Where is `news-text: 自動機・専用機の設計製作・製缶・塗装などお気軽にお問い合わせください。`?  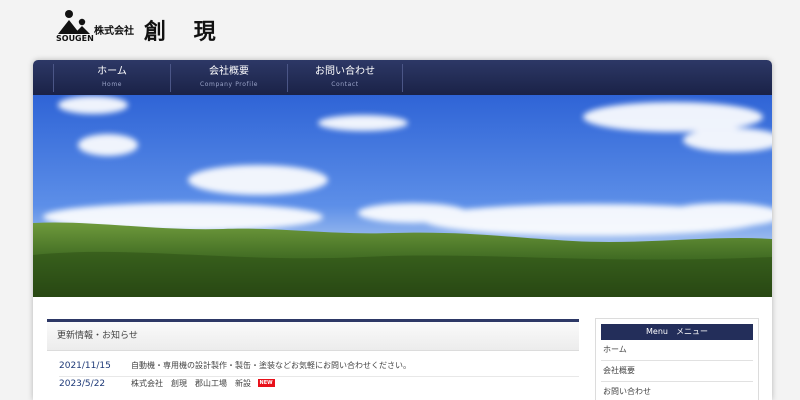 news-text: 自動機・専用機の設計製作・製缶・塗装などお気軽にお問い合わせください。 is located at coordinates (271, 366).